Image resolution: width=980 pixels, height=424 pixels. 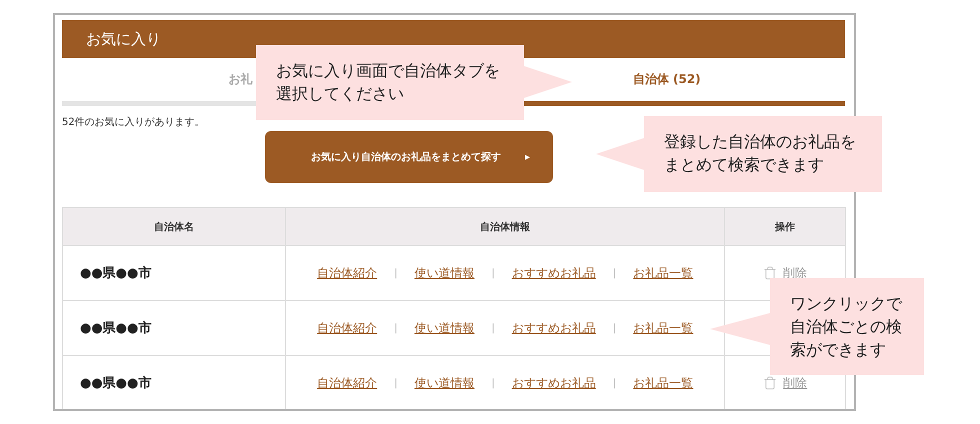 I want to click on search-button: お気に入り自治体のお礼品をまとめて探す ▸, so click(x=408, y=157).